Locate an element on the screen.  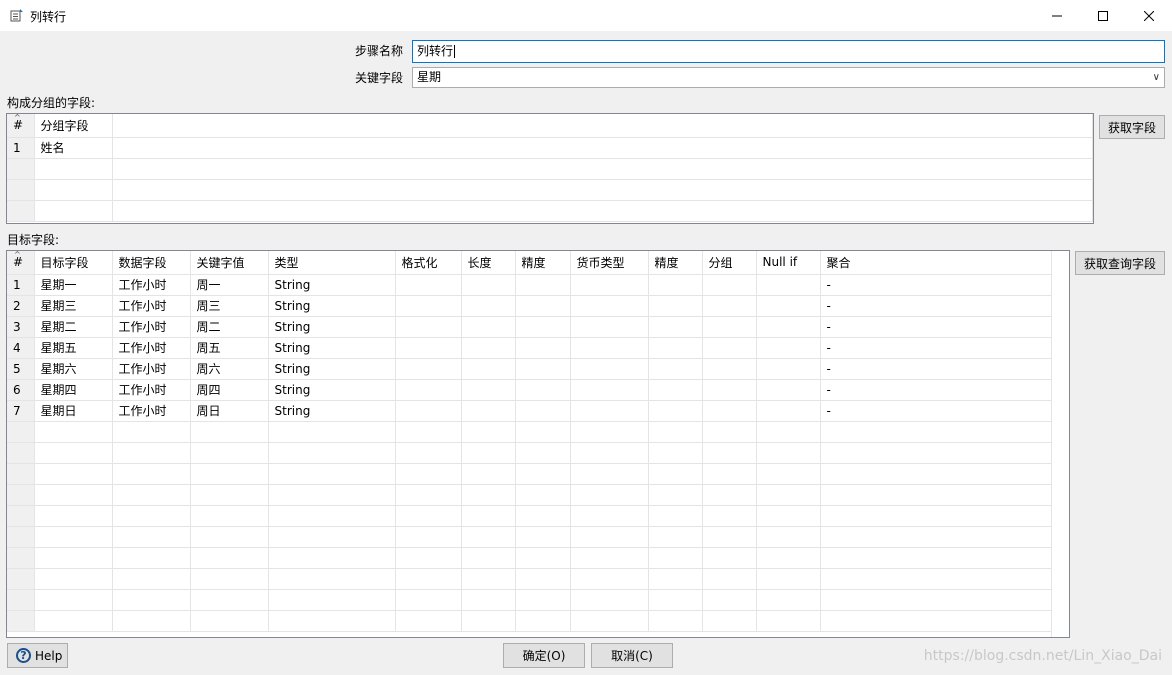
table-cell: 星期三 is located at coordinates (73, 306).